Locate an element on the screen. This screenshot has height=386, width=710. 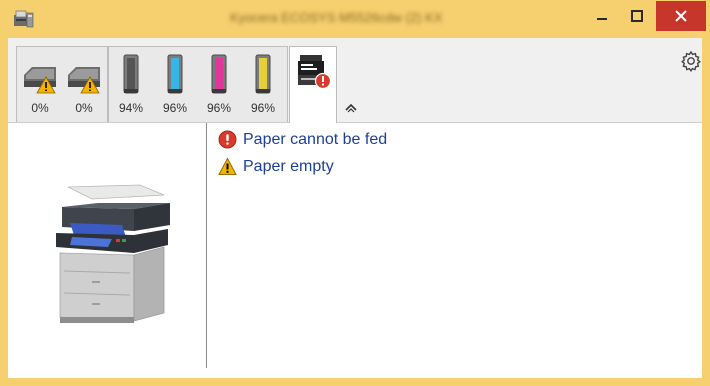
paper-tray-1: 0% is located at coordinates (40, 85).